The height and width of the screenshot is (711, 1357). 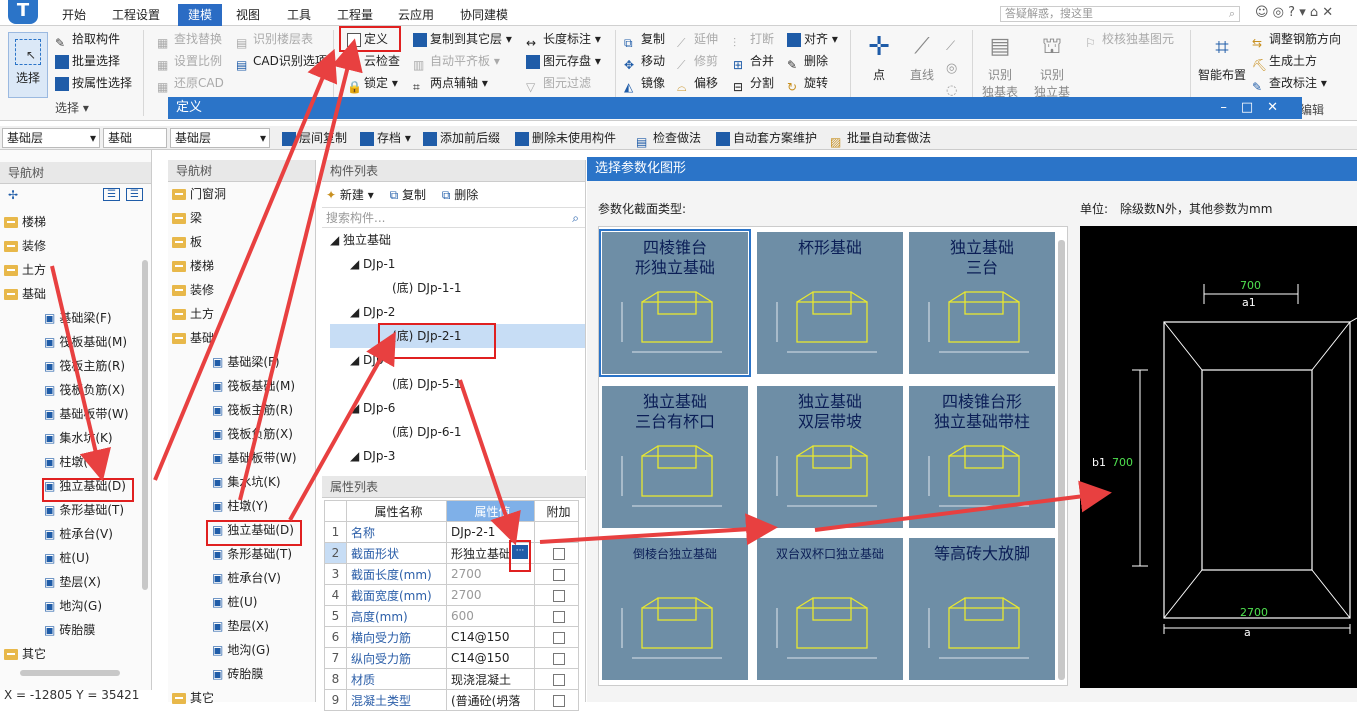 What do you see at coordinates (453, 218) in the screenshot?
I see `comp-search-input: 搜索构件... ⌕` at bounding box center [453, 218].